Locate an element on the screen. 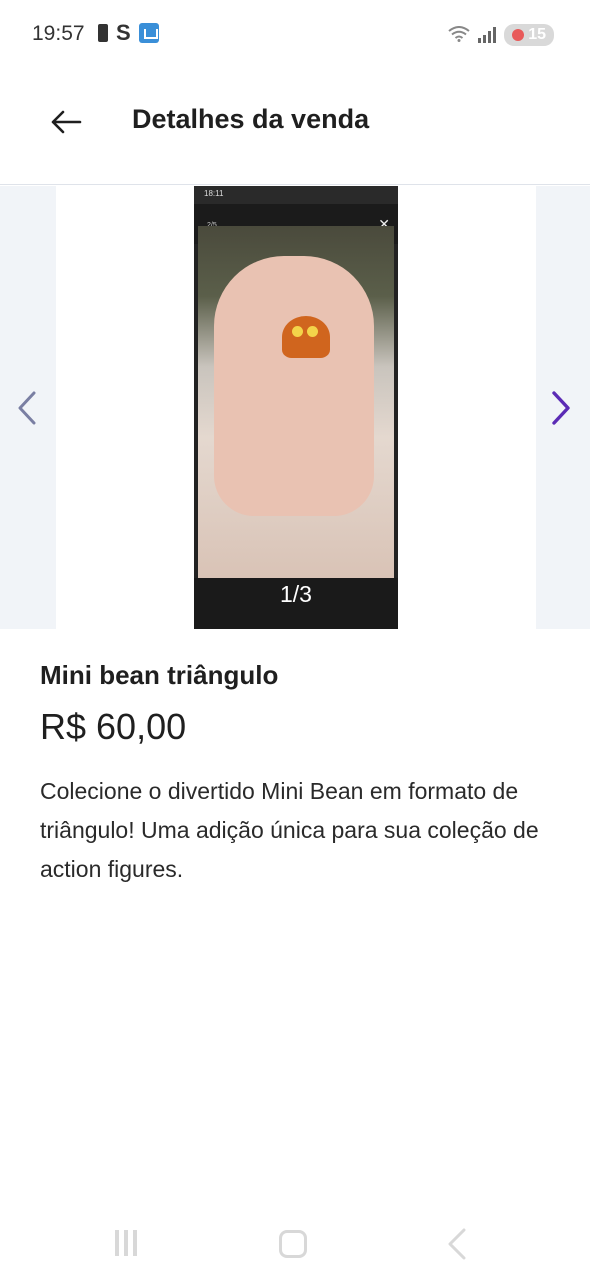  arrow-left-icon is located at coordinates (66, 122).